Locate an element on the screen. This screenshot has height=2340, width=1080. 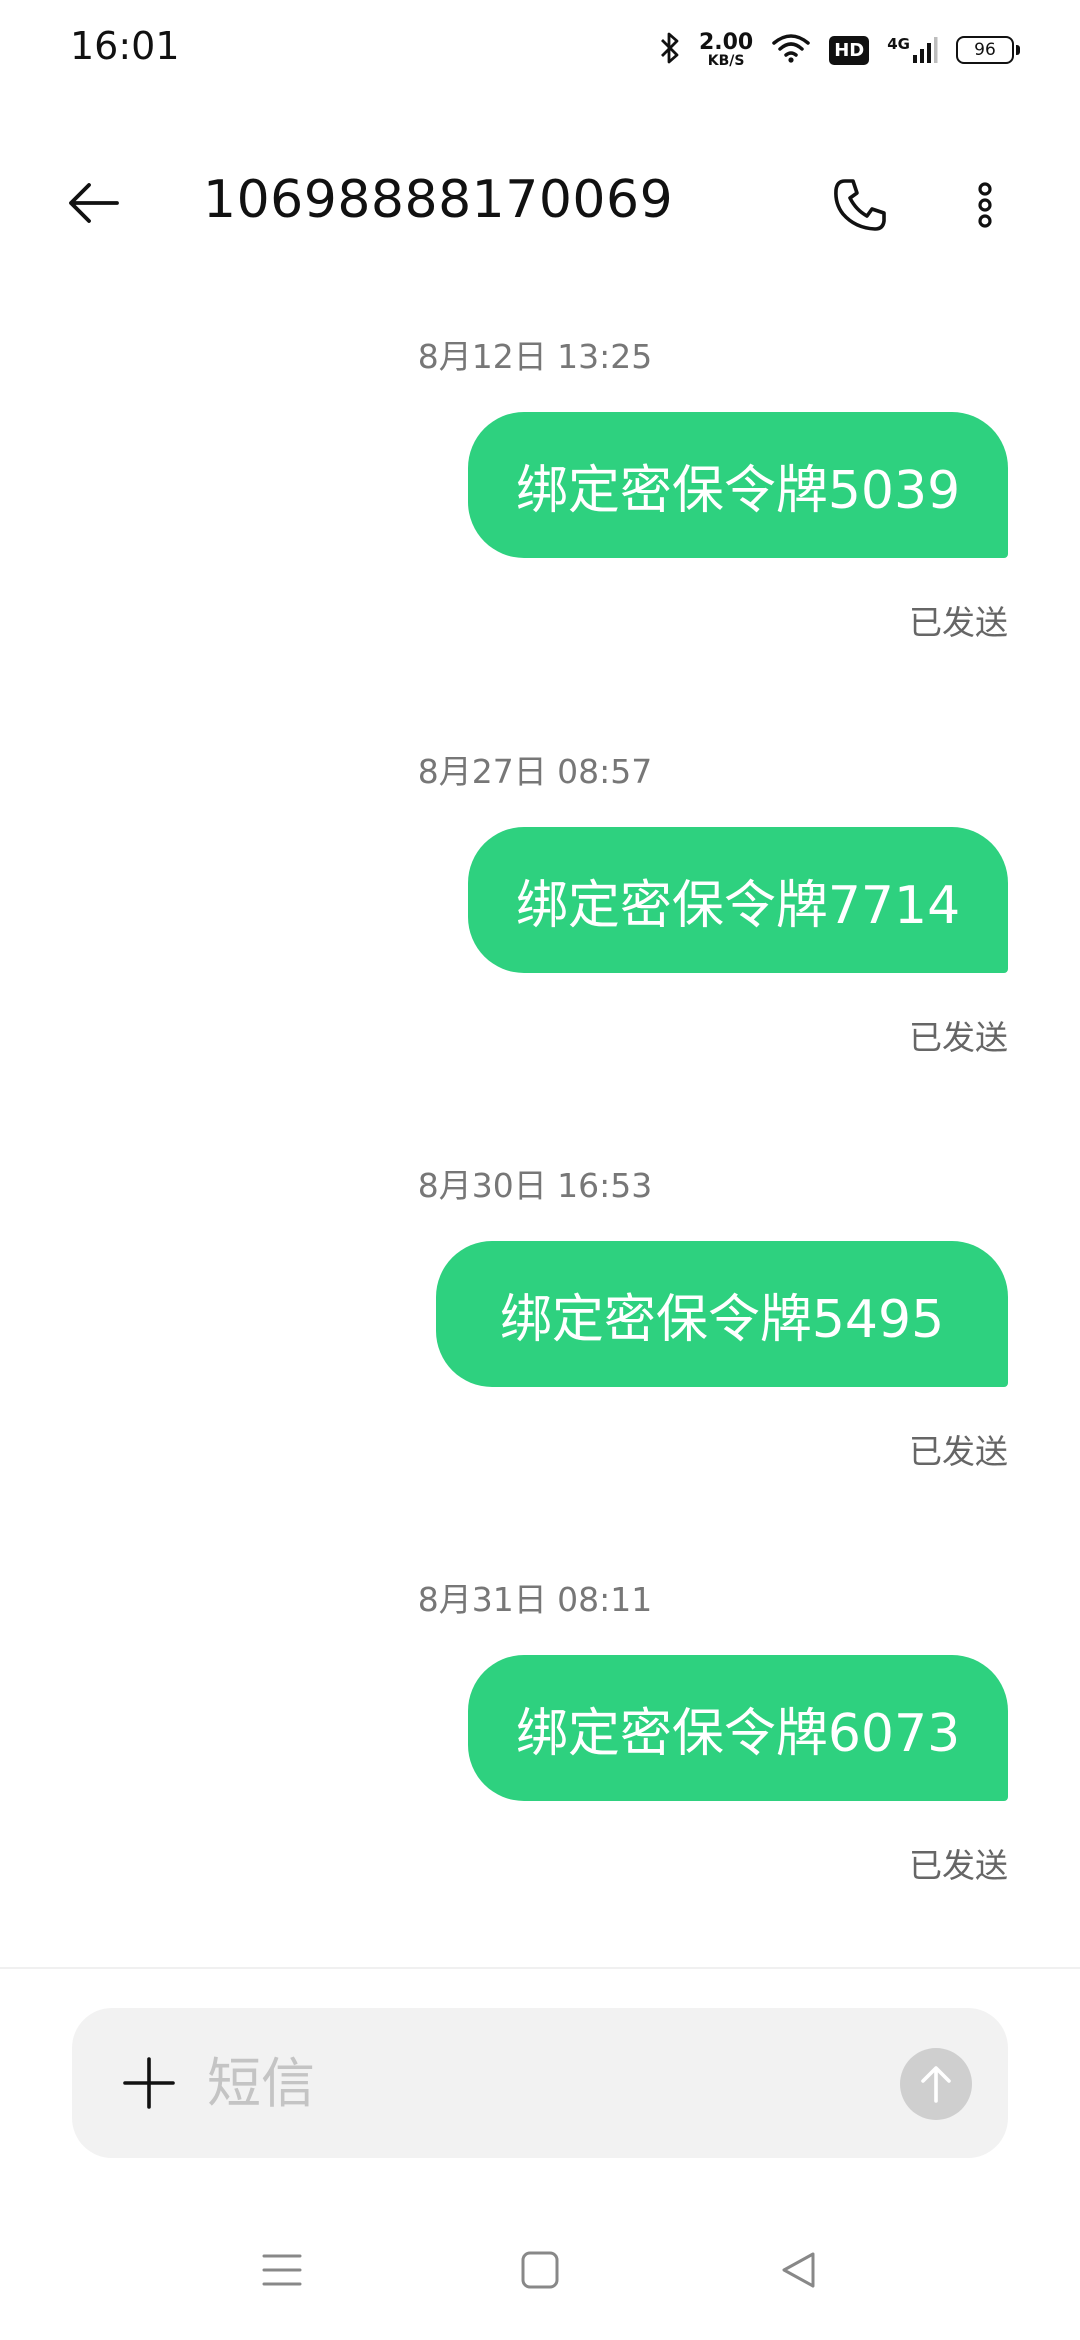
home-button is located at coordinates (540, 2270).